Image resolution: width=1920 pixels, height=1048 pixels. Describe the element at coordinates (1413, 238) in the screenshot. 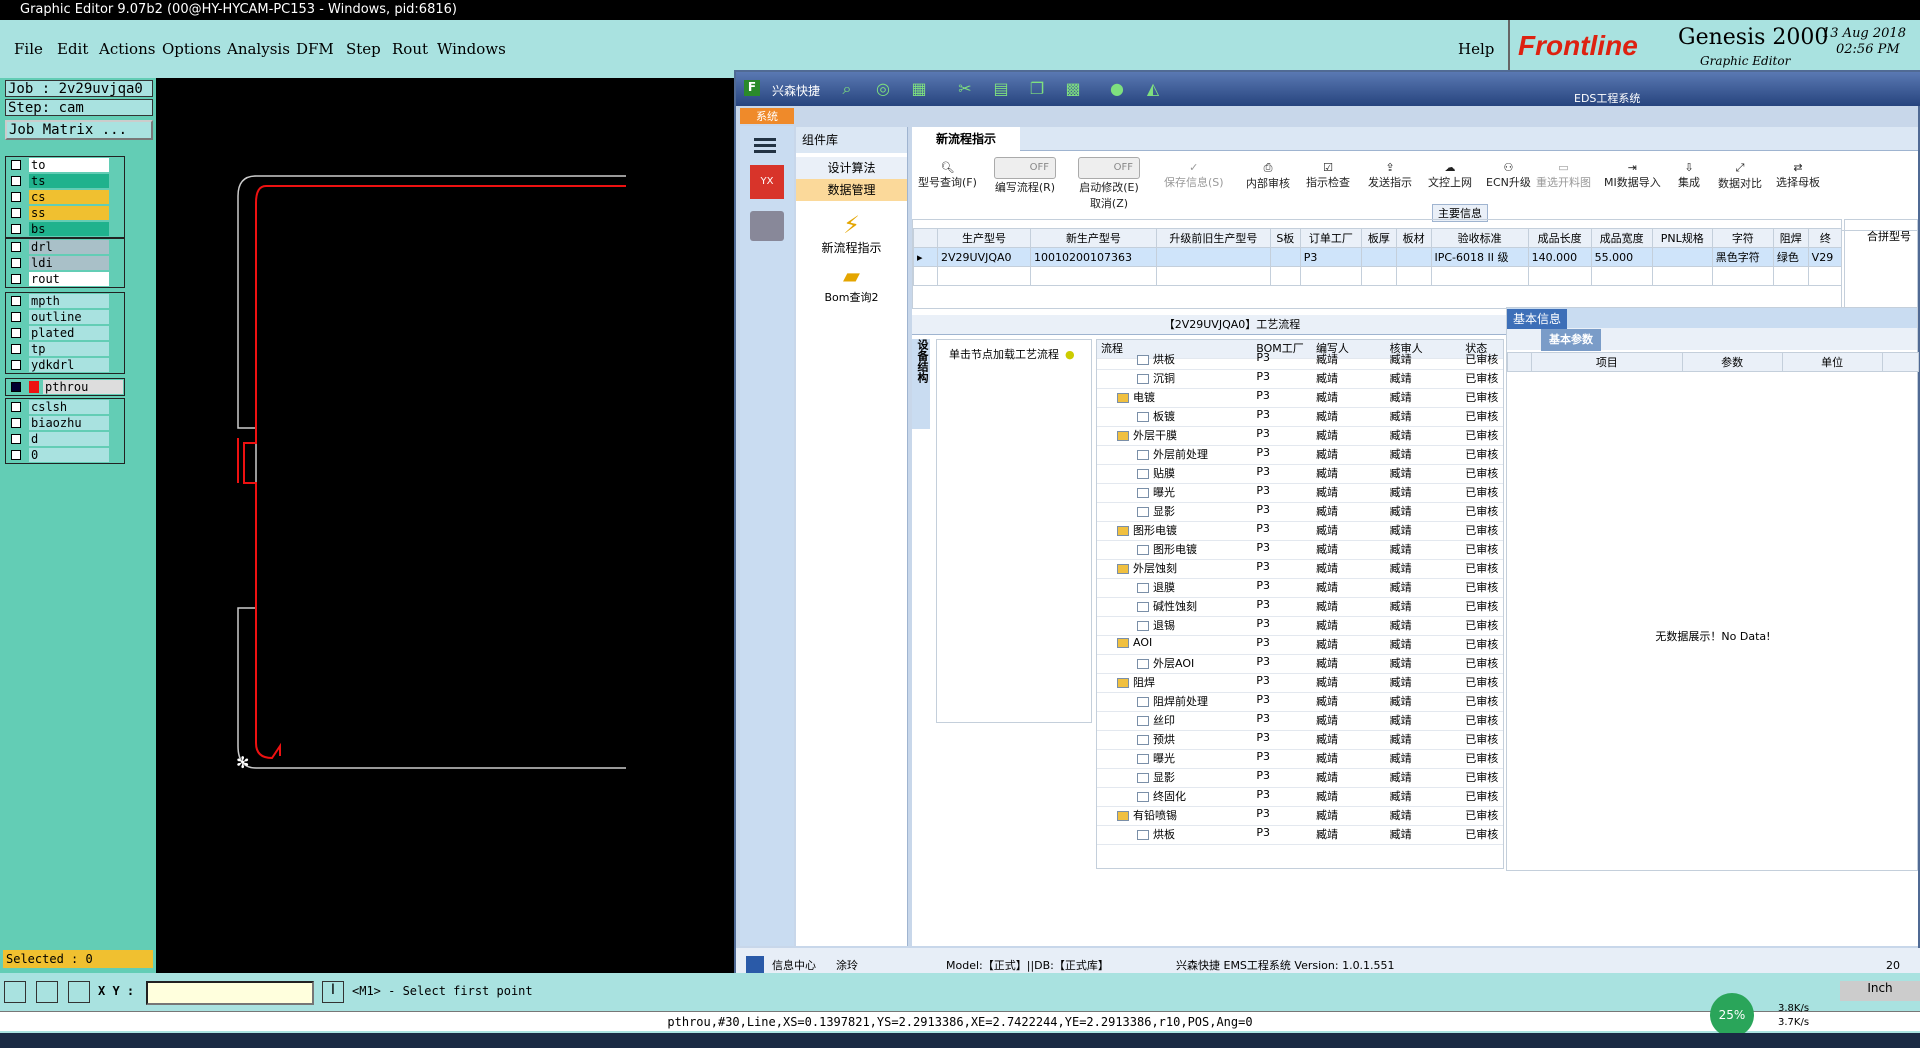

I see `grid-col-header: 板材` at that location.